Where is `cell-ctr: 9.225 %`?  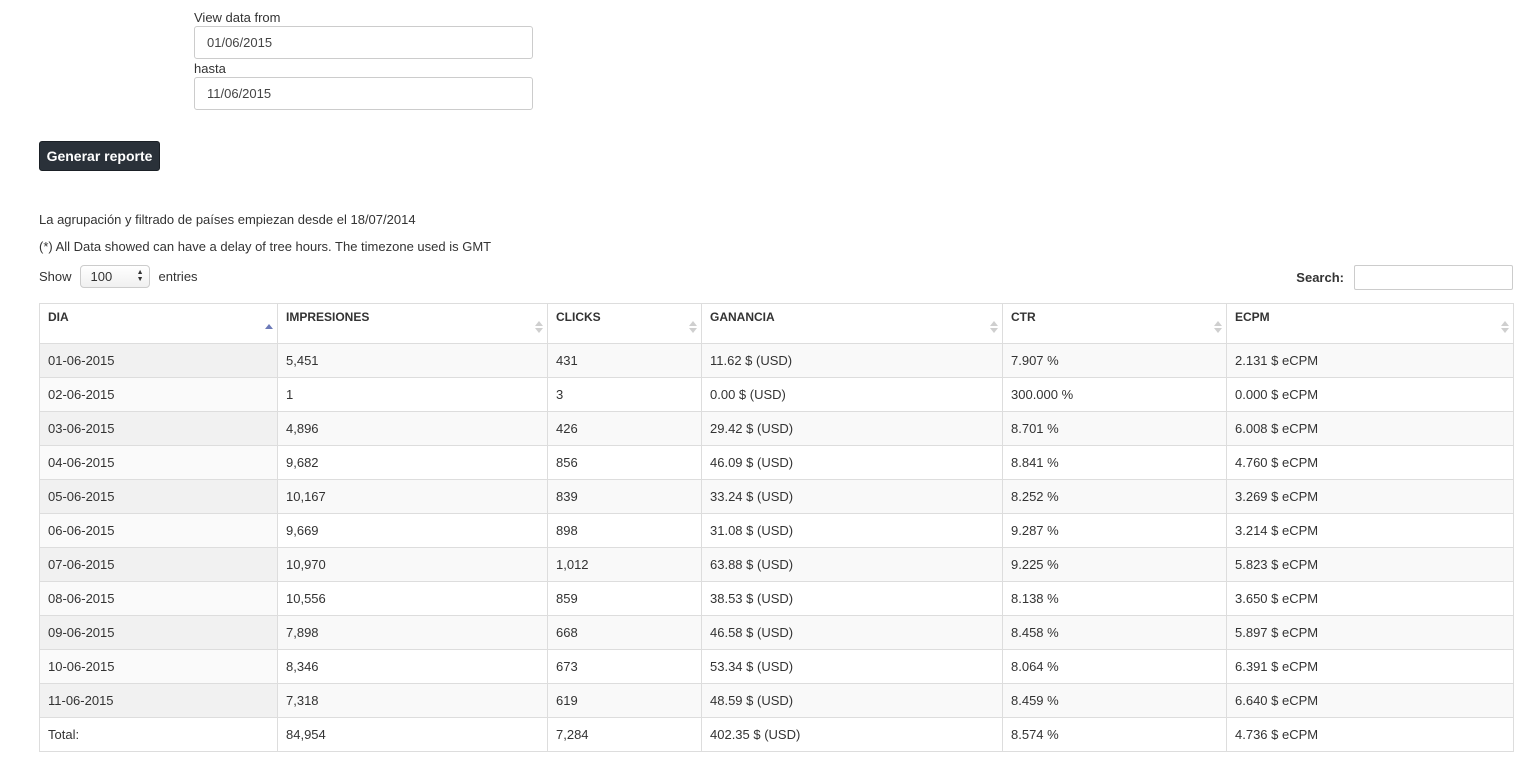
cell-ctr: 9.225 % is located at coordinates (1114, 564).